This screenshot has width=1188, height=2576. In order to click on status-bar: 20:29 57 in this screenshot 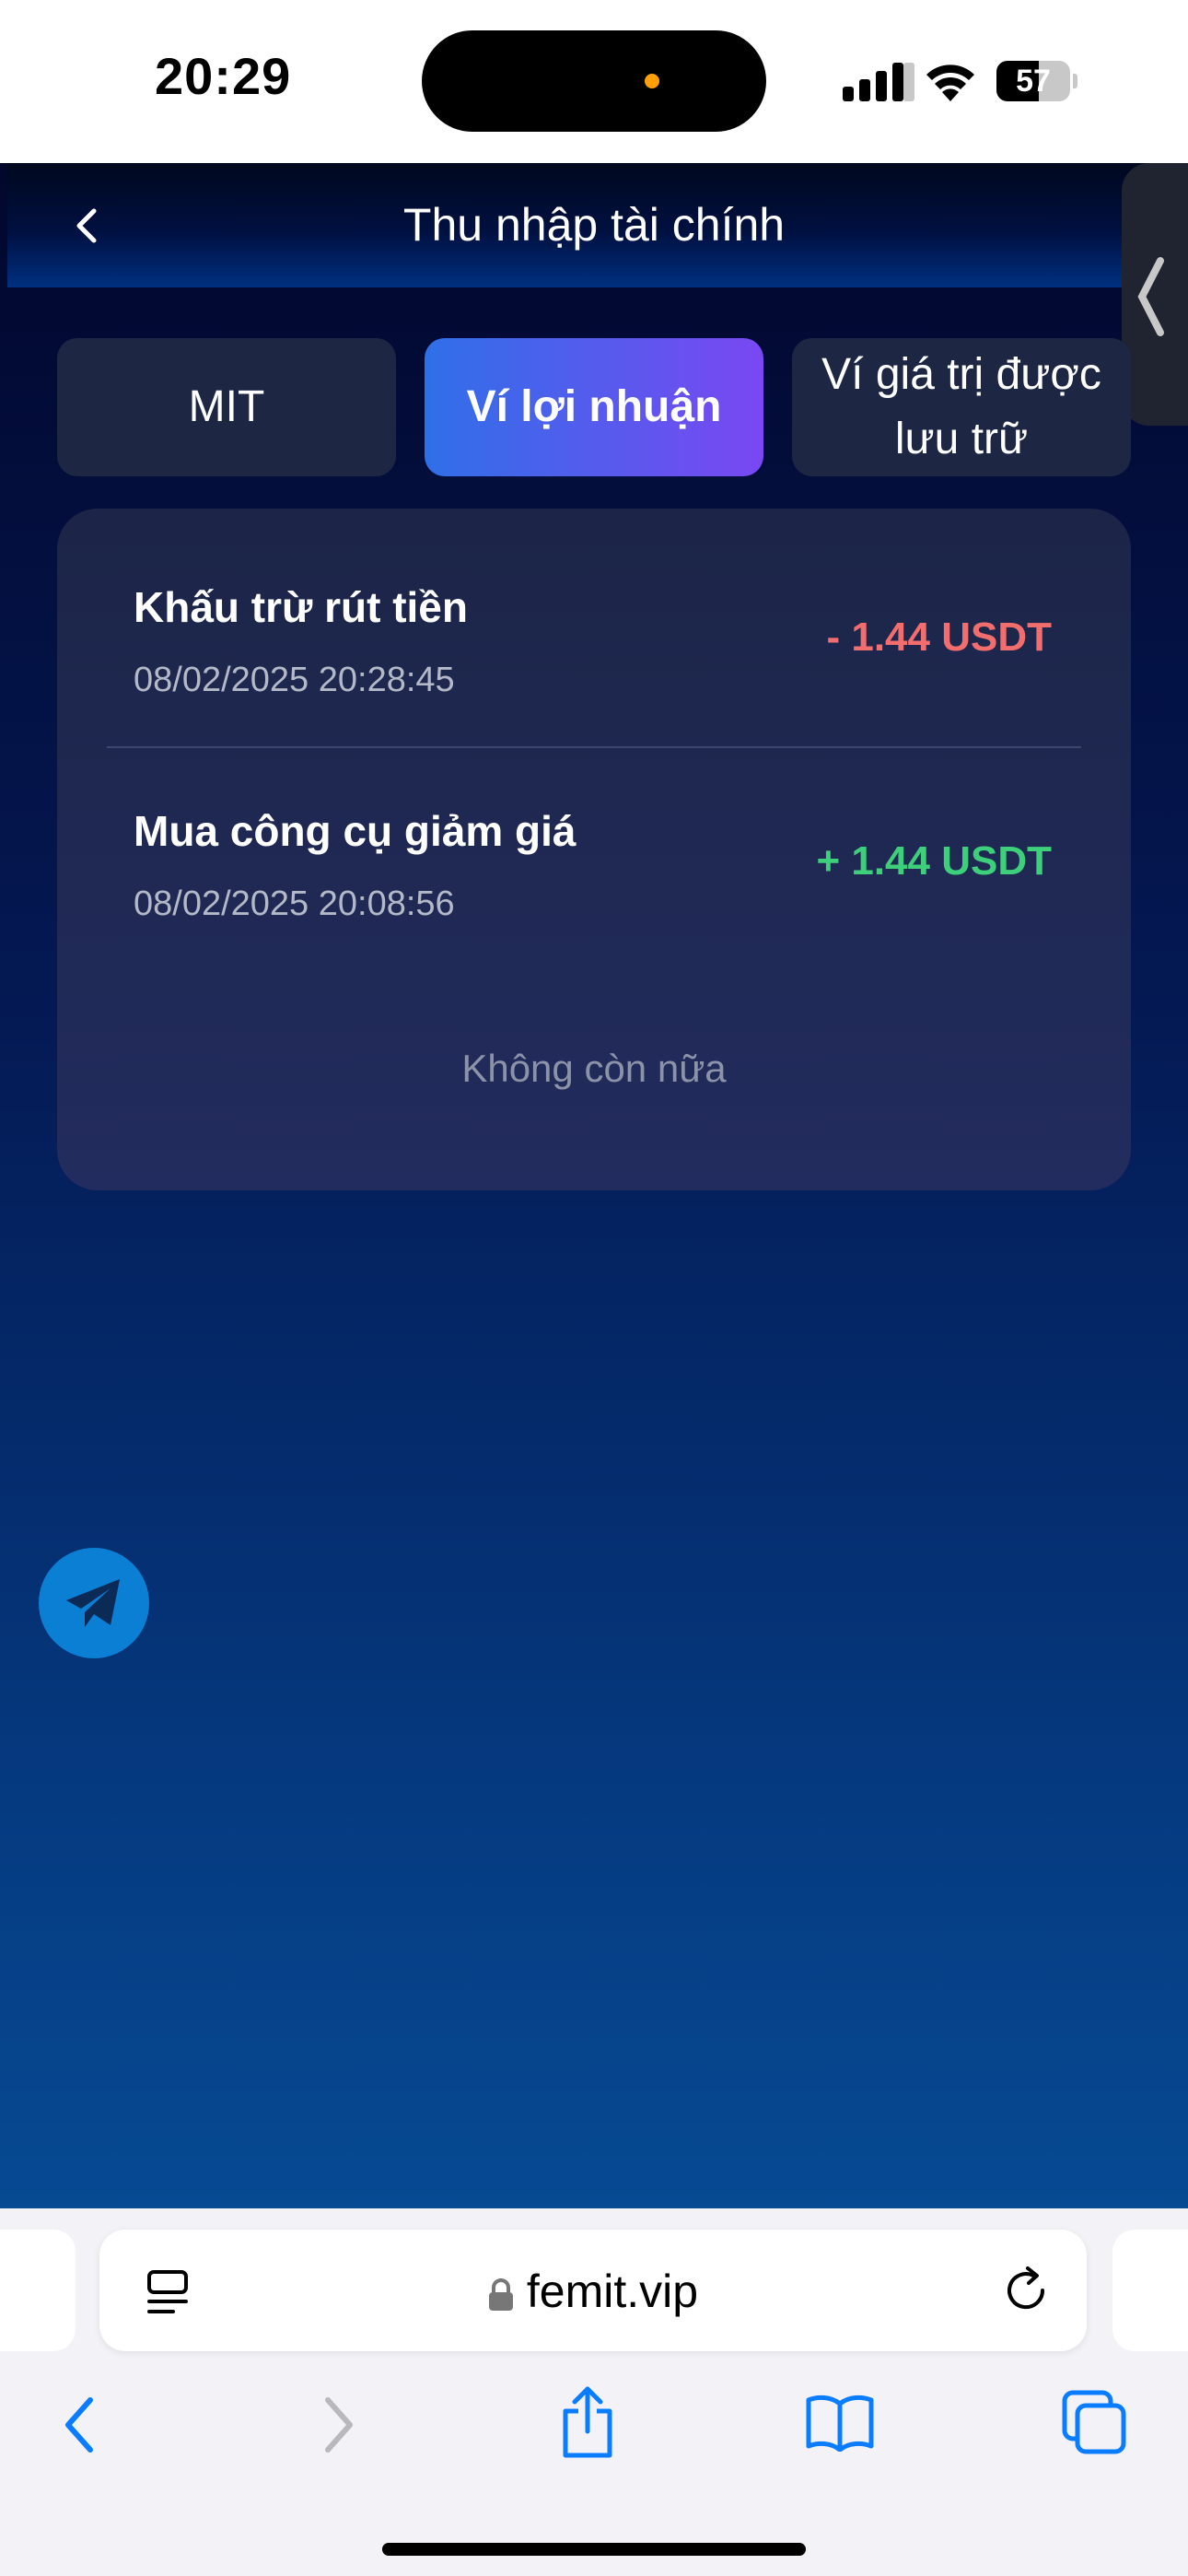, I will do `click(594, 81)`.